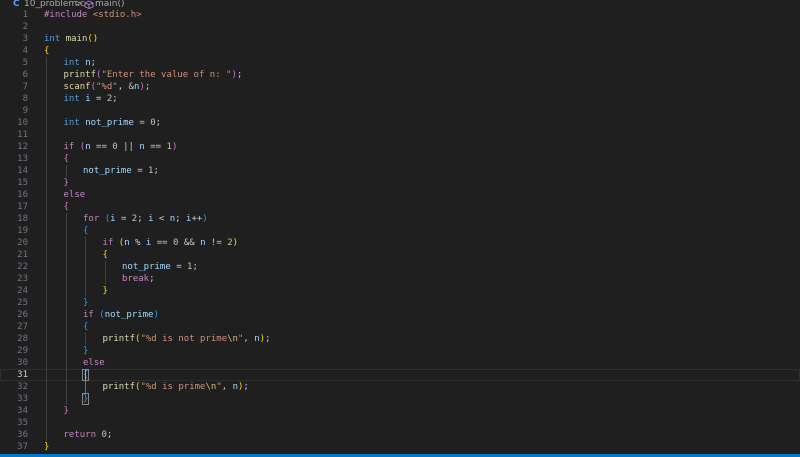 The width and height of the screenshot is (800, 457). Describe the element at coordinates (400, 87) in the screenshot. I see `code-line: 7 scanf("%d", &n);` at that location.